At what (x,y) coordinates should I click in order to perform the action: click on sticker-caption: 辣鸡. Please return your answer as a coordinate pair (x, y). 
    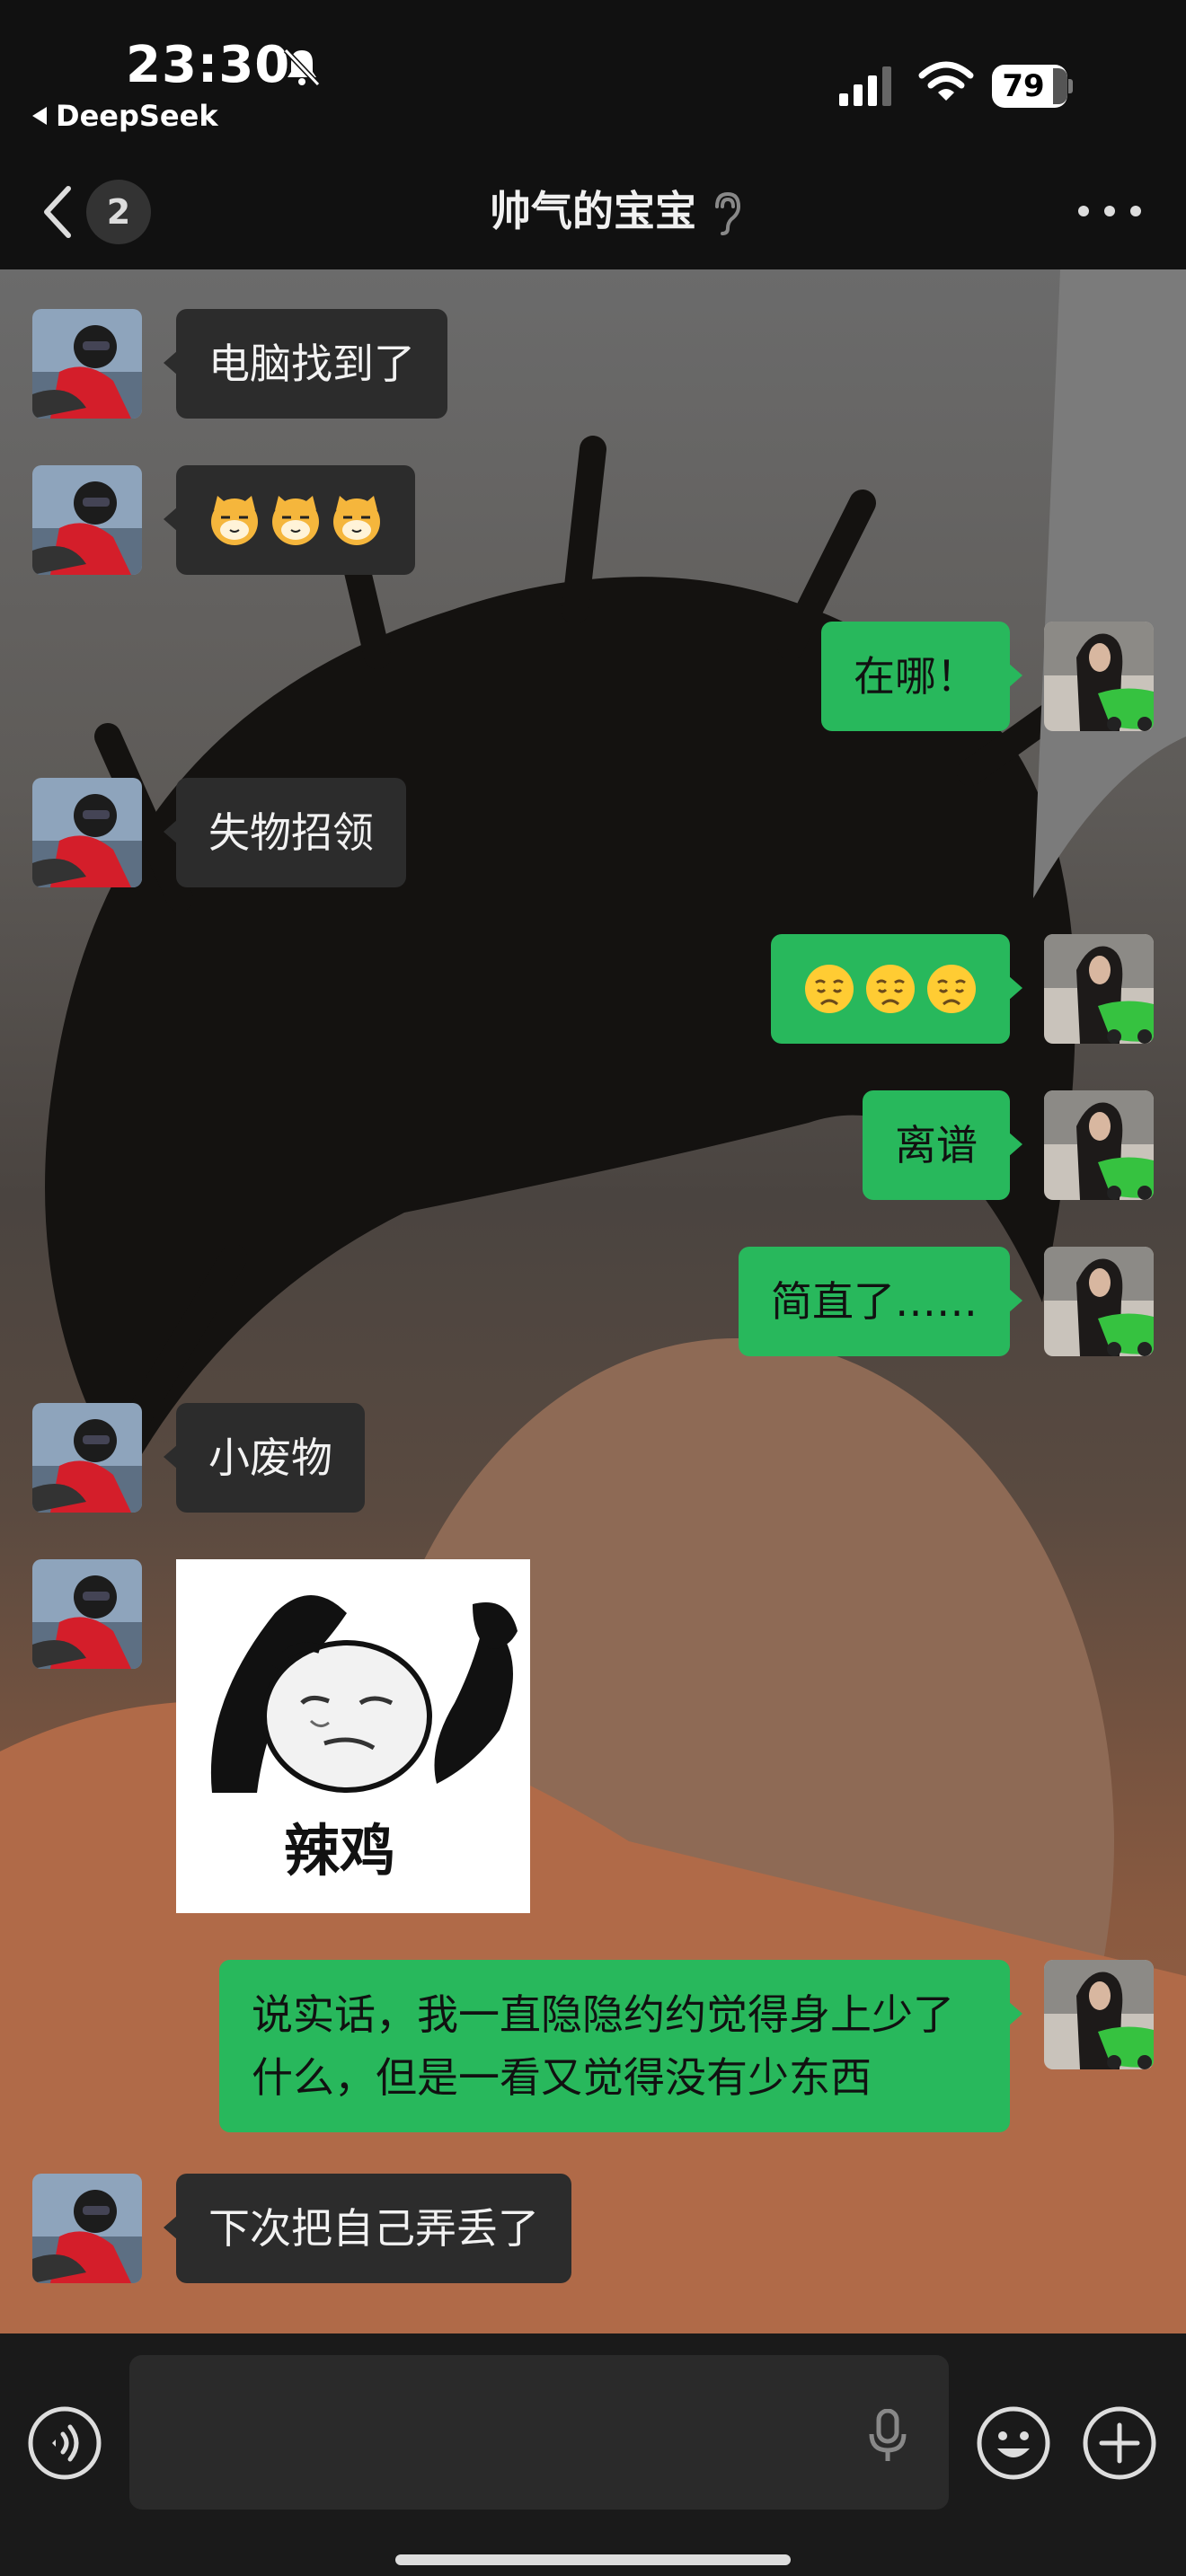
    Looking at the image, I should click on (339, 1850).